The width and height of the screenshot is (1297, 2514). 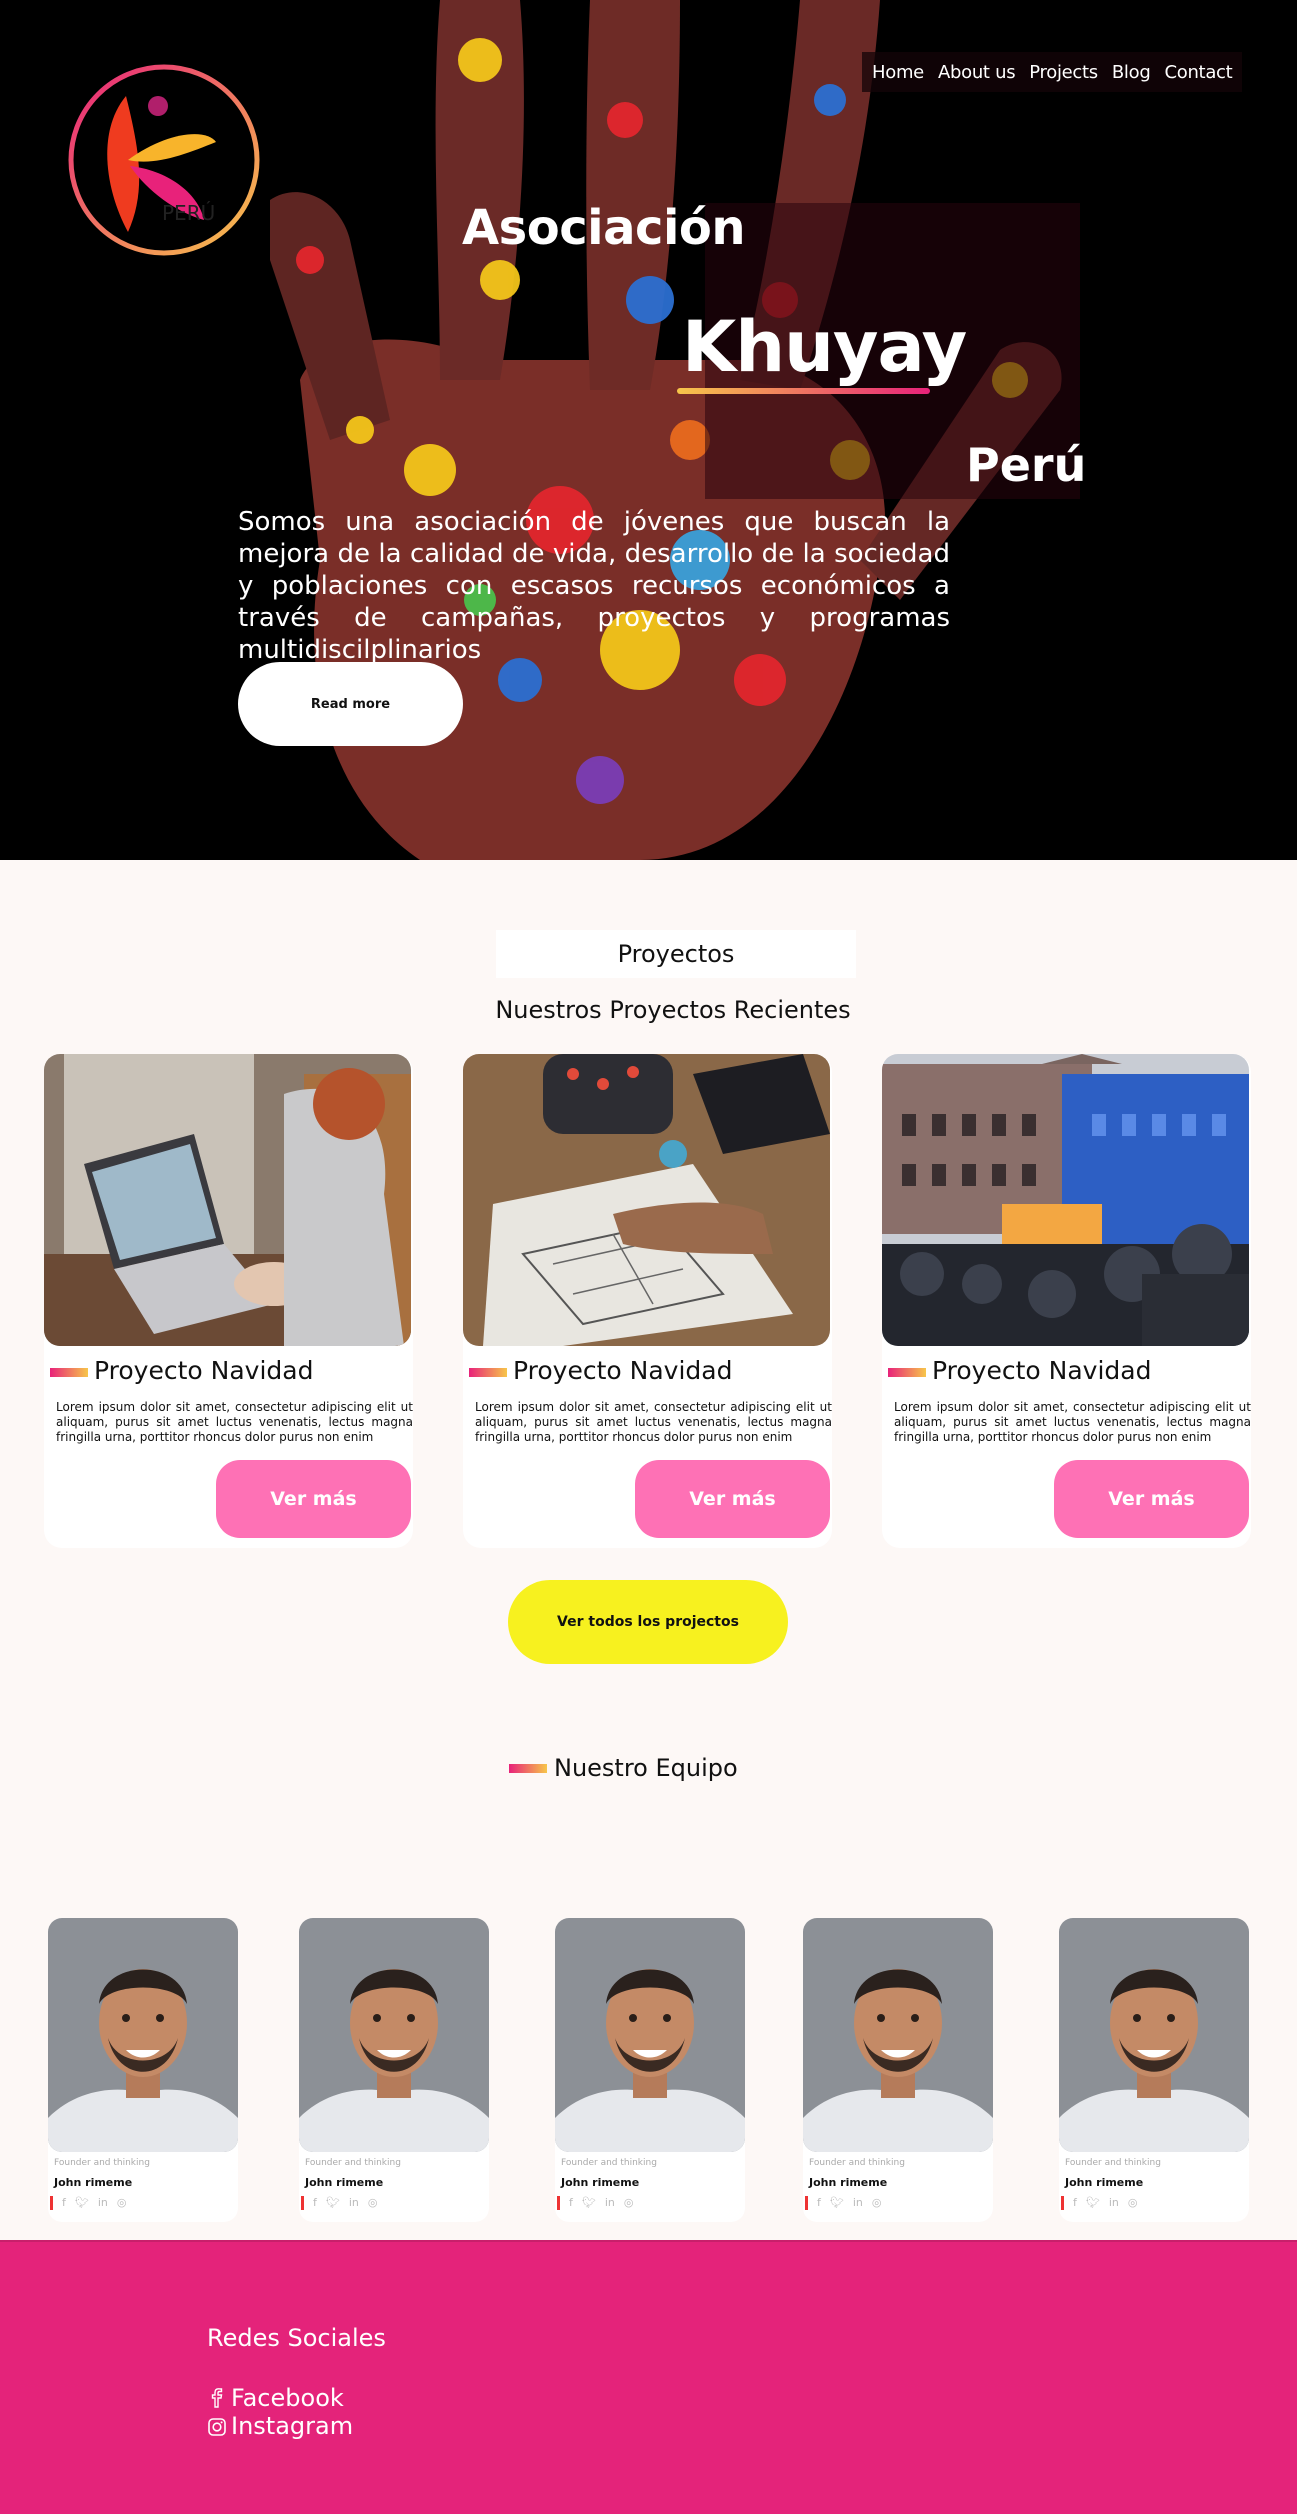 What do you see at coordinates (646, 1200) in the screenshot?
I see `sketch-desk-photo` at bounding box center [646, 1200].